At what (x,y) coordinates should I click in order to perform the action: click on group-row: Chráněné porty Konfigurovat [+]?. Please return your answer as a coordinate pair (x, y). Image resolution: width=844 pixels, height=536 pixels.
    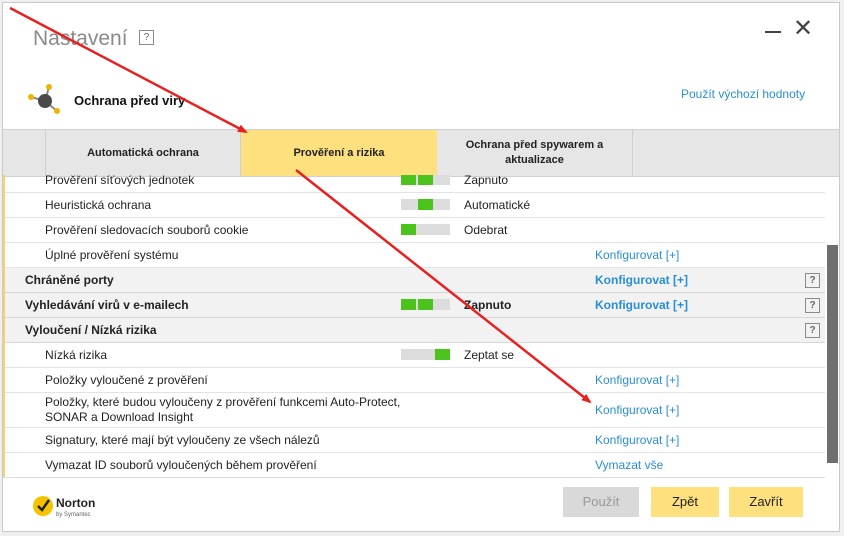
    Looking at the image, I should click on (415, 280).